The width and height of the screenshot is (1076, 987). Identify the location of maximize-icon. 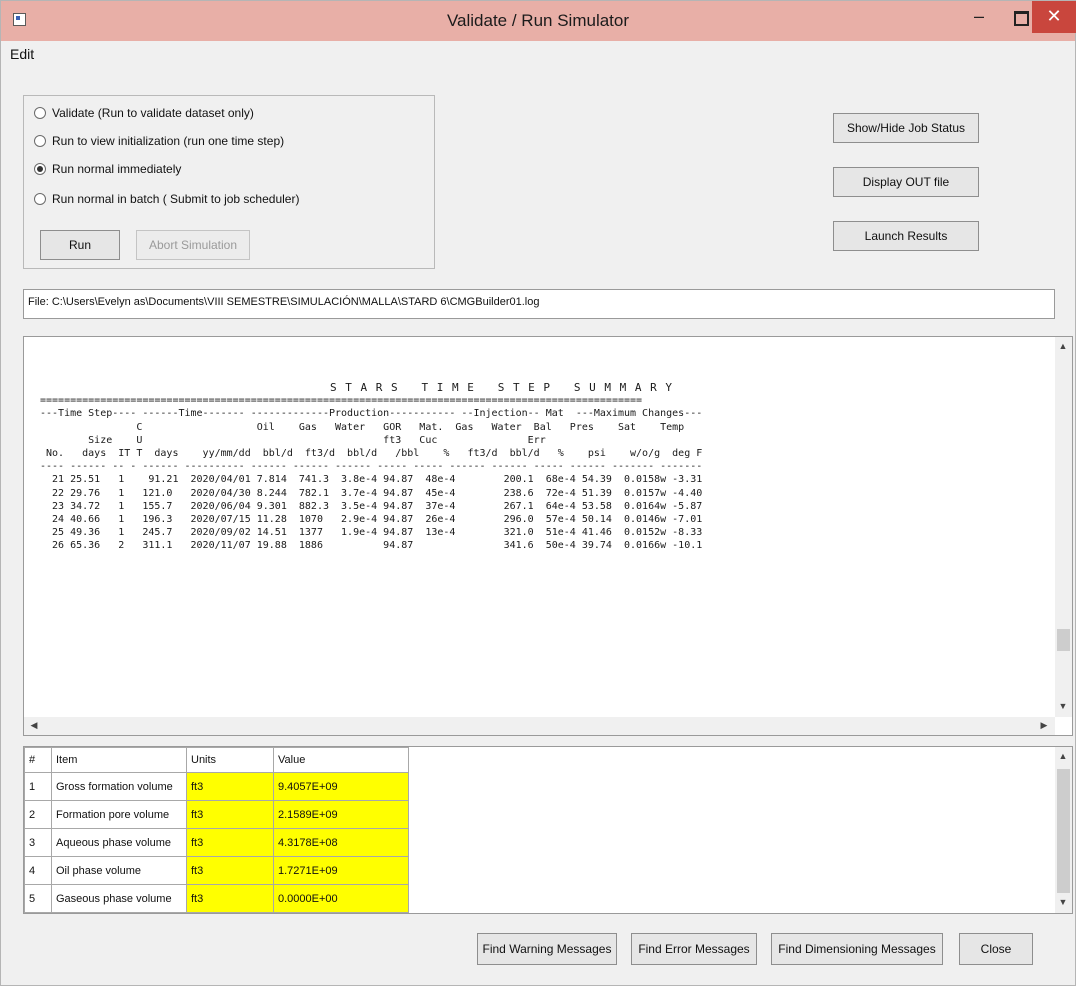
(1021, 18).